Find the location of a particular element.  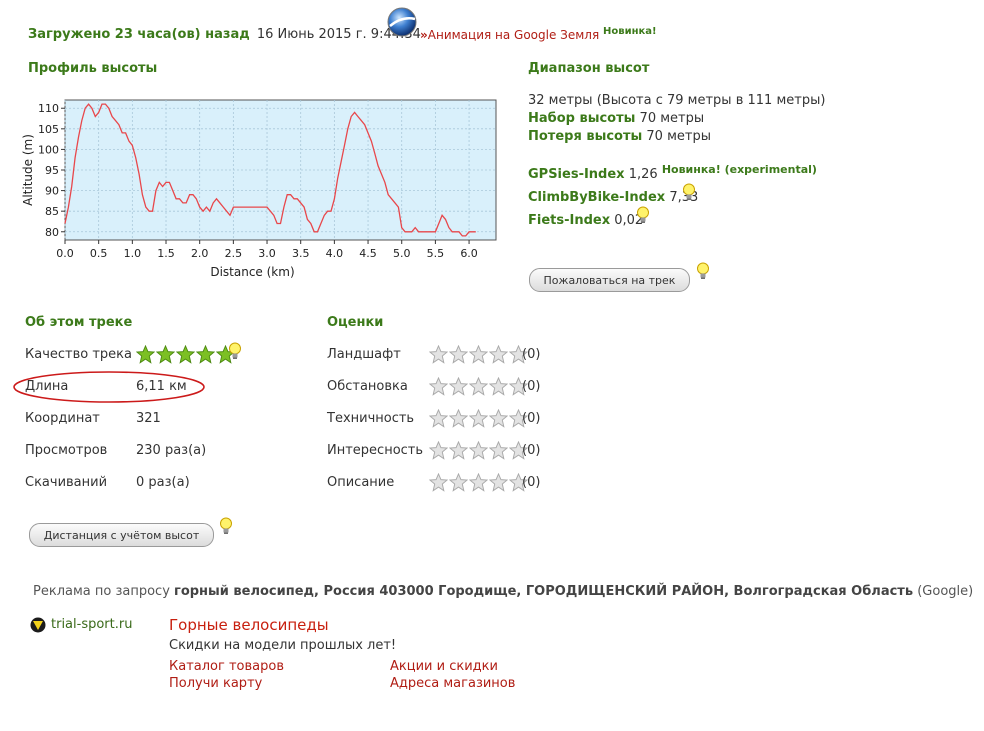

chart-x-tick-label: 0.5 is located at coordinates (99, 253).